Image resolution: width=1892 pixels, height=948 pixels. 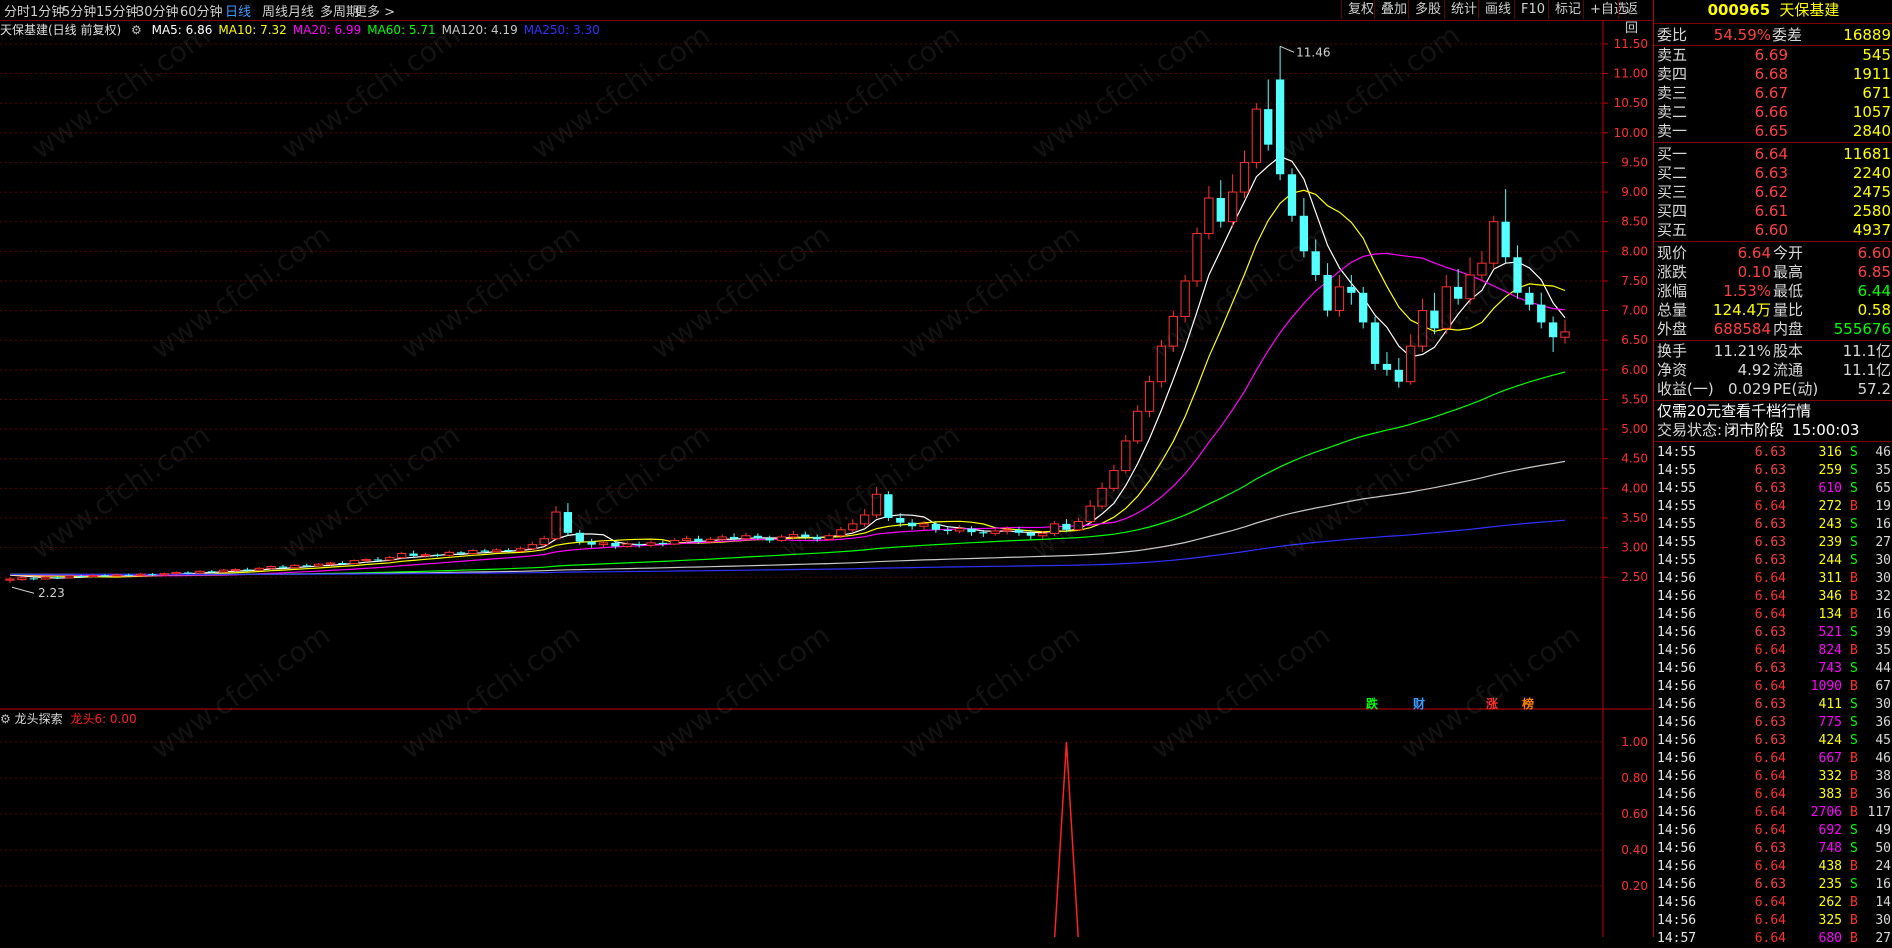 What do you see at coordinates (301, 10) in the screenshot?
I see `period-tab-8: 月线` at bounding box center [301, 10].